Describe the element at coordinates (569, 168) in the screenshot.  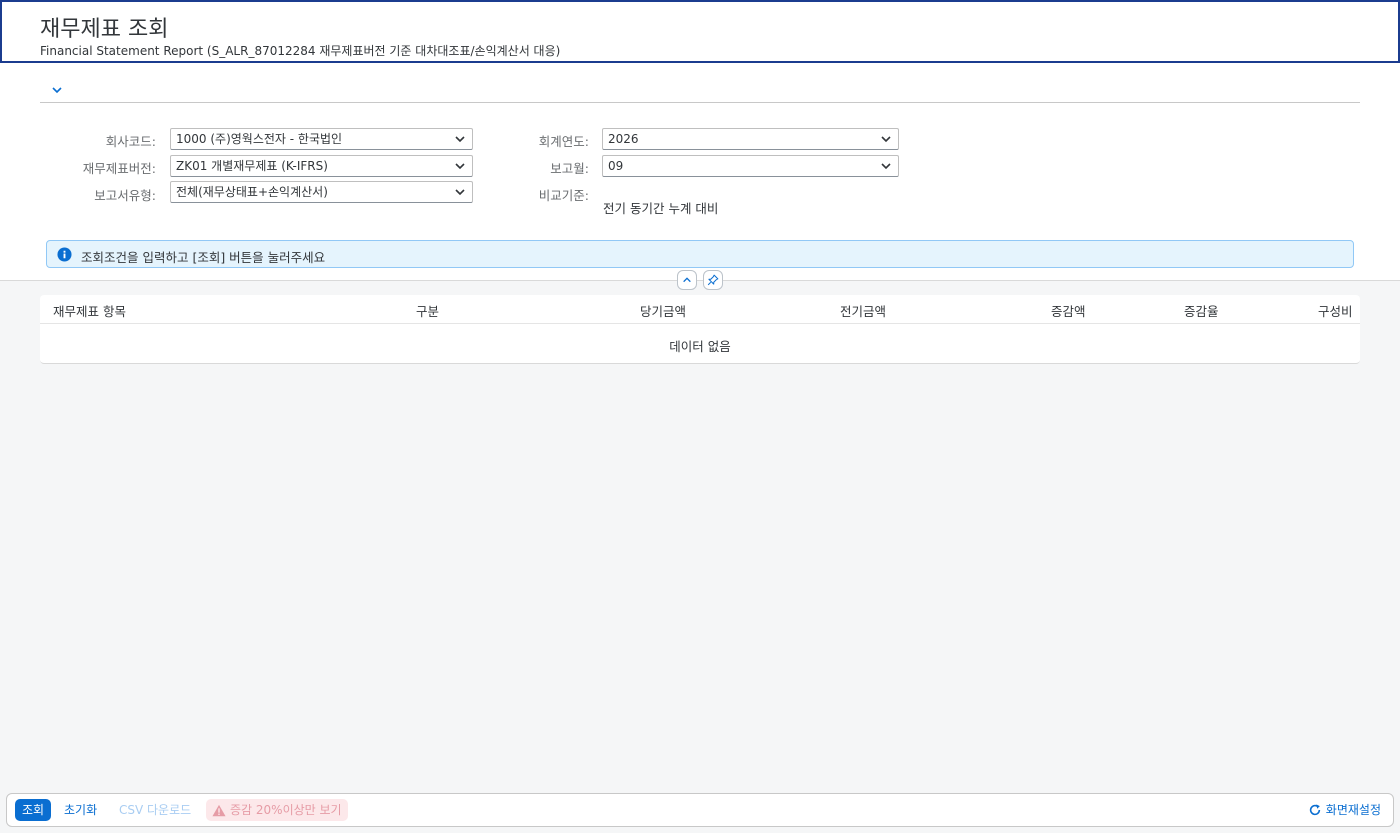
I see `period-label: 보고월:` at that location.